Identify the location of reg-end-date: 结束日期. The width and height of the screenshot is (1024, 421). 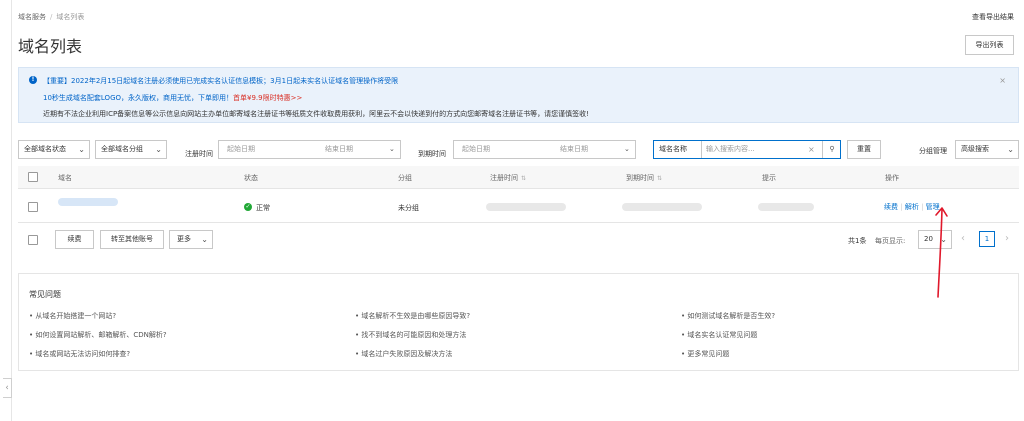
(339, 149).